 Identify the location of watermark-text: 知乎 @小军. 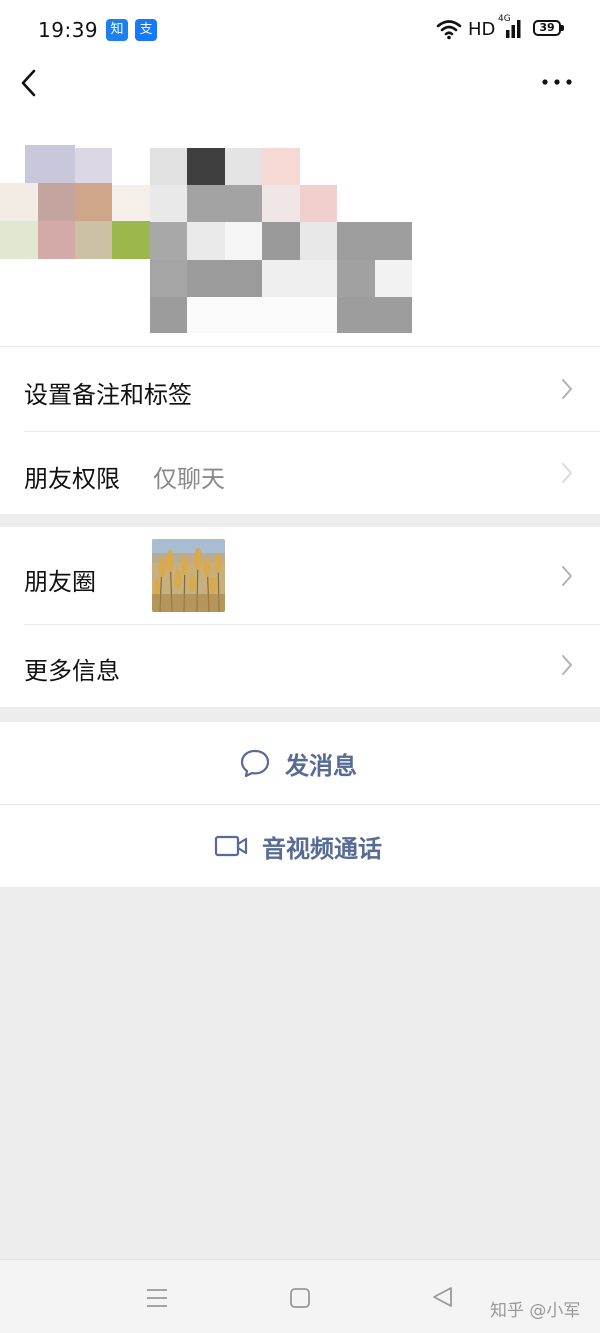
(535, 1311).